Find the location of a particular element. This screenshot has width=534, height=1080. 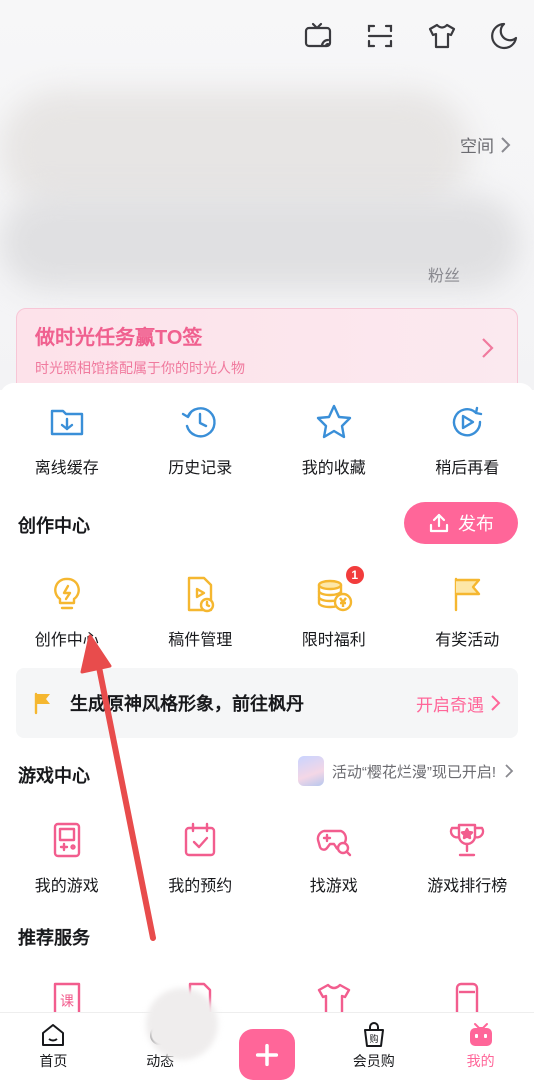

moon-icon is located at coordinates (504, 36).